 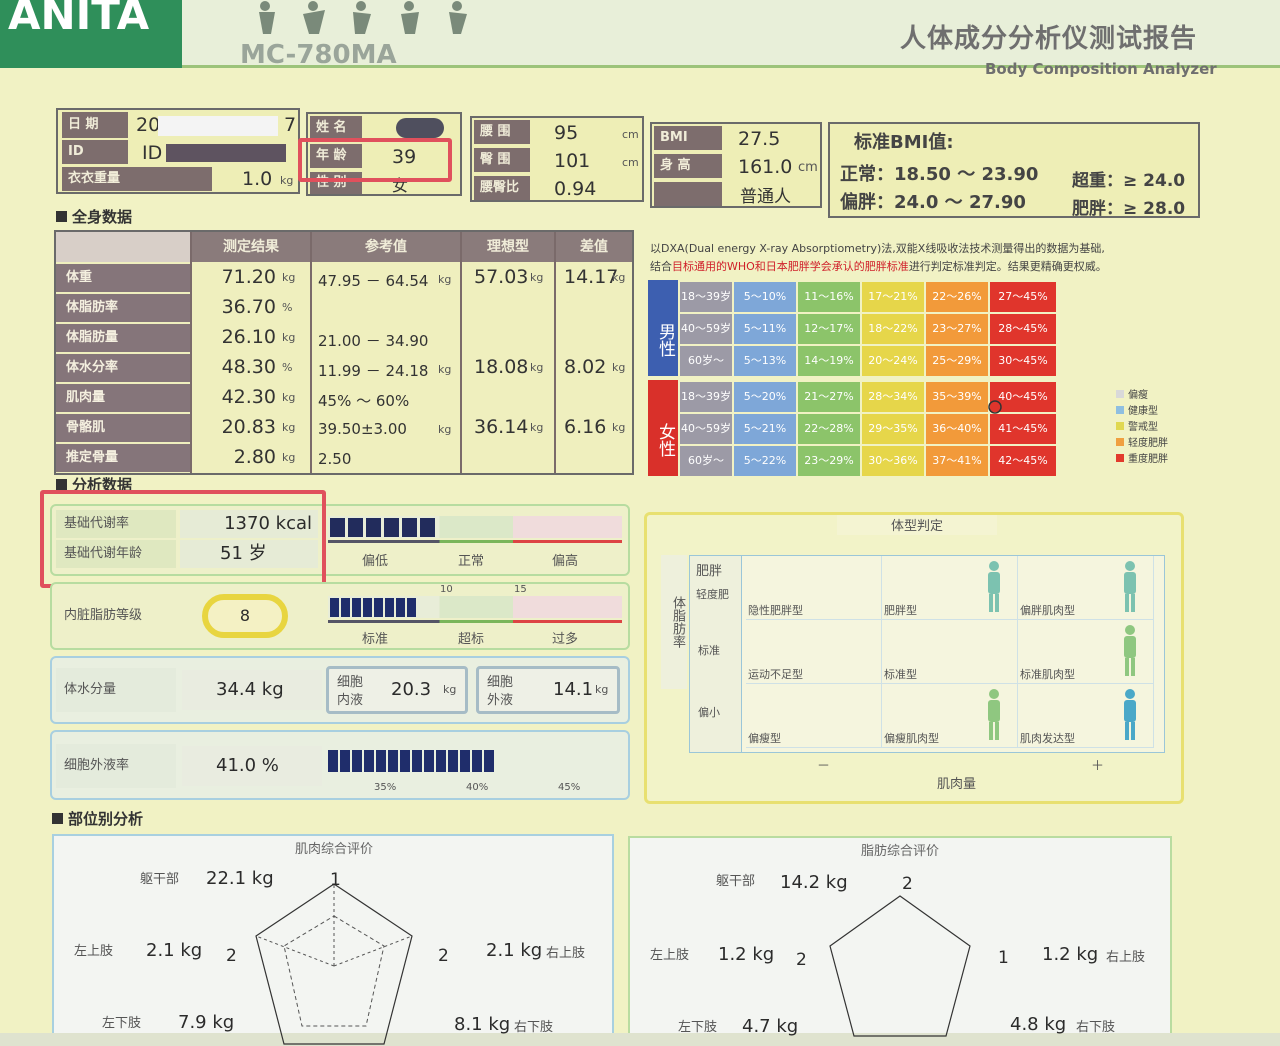 I want to click on height-value: 161.0, so click(x=765, y=167).